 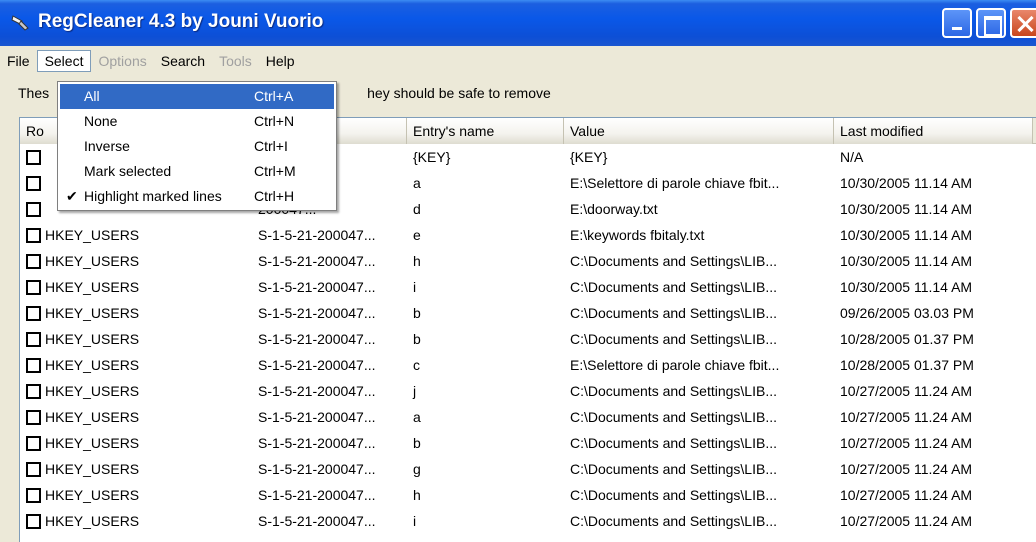 I want to click on info-text-left: Thes, so click(x=34, y=93).